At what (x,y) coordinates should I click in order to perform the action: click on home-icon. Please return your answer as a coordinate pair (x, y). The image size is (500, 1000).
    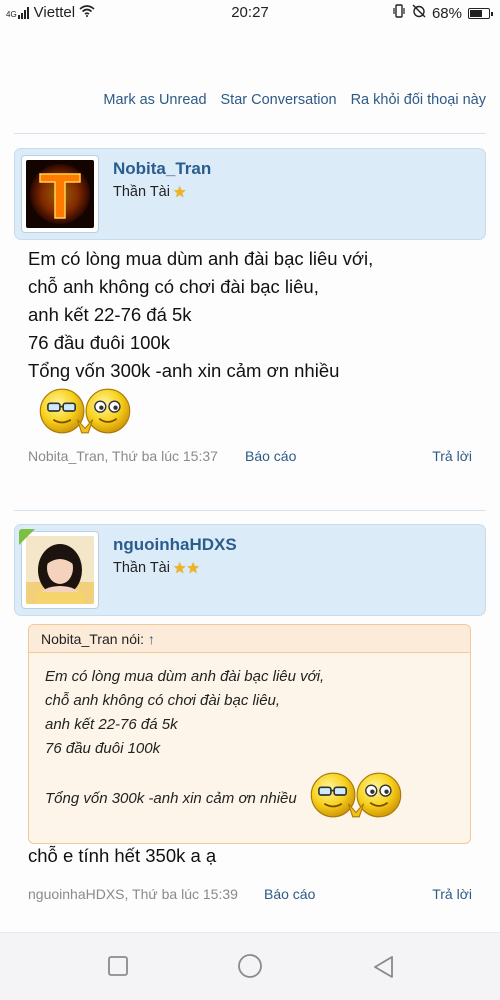
    Looking at the image, I should click on (250, 969).